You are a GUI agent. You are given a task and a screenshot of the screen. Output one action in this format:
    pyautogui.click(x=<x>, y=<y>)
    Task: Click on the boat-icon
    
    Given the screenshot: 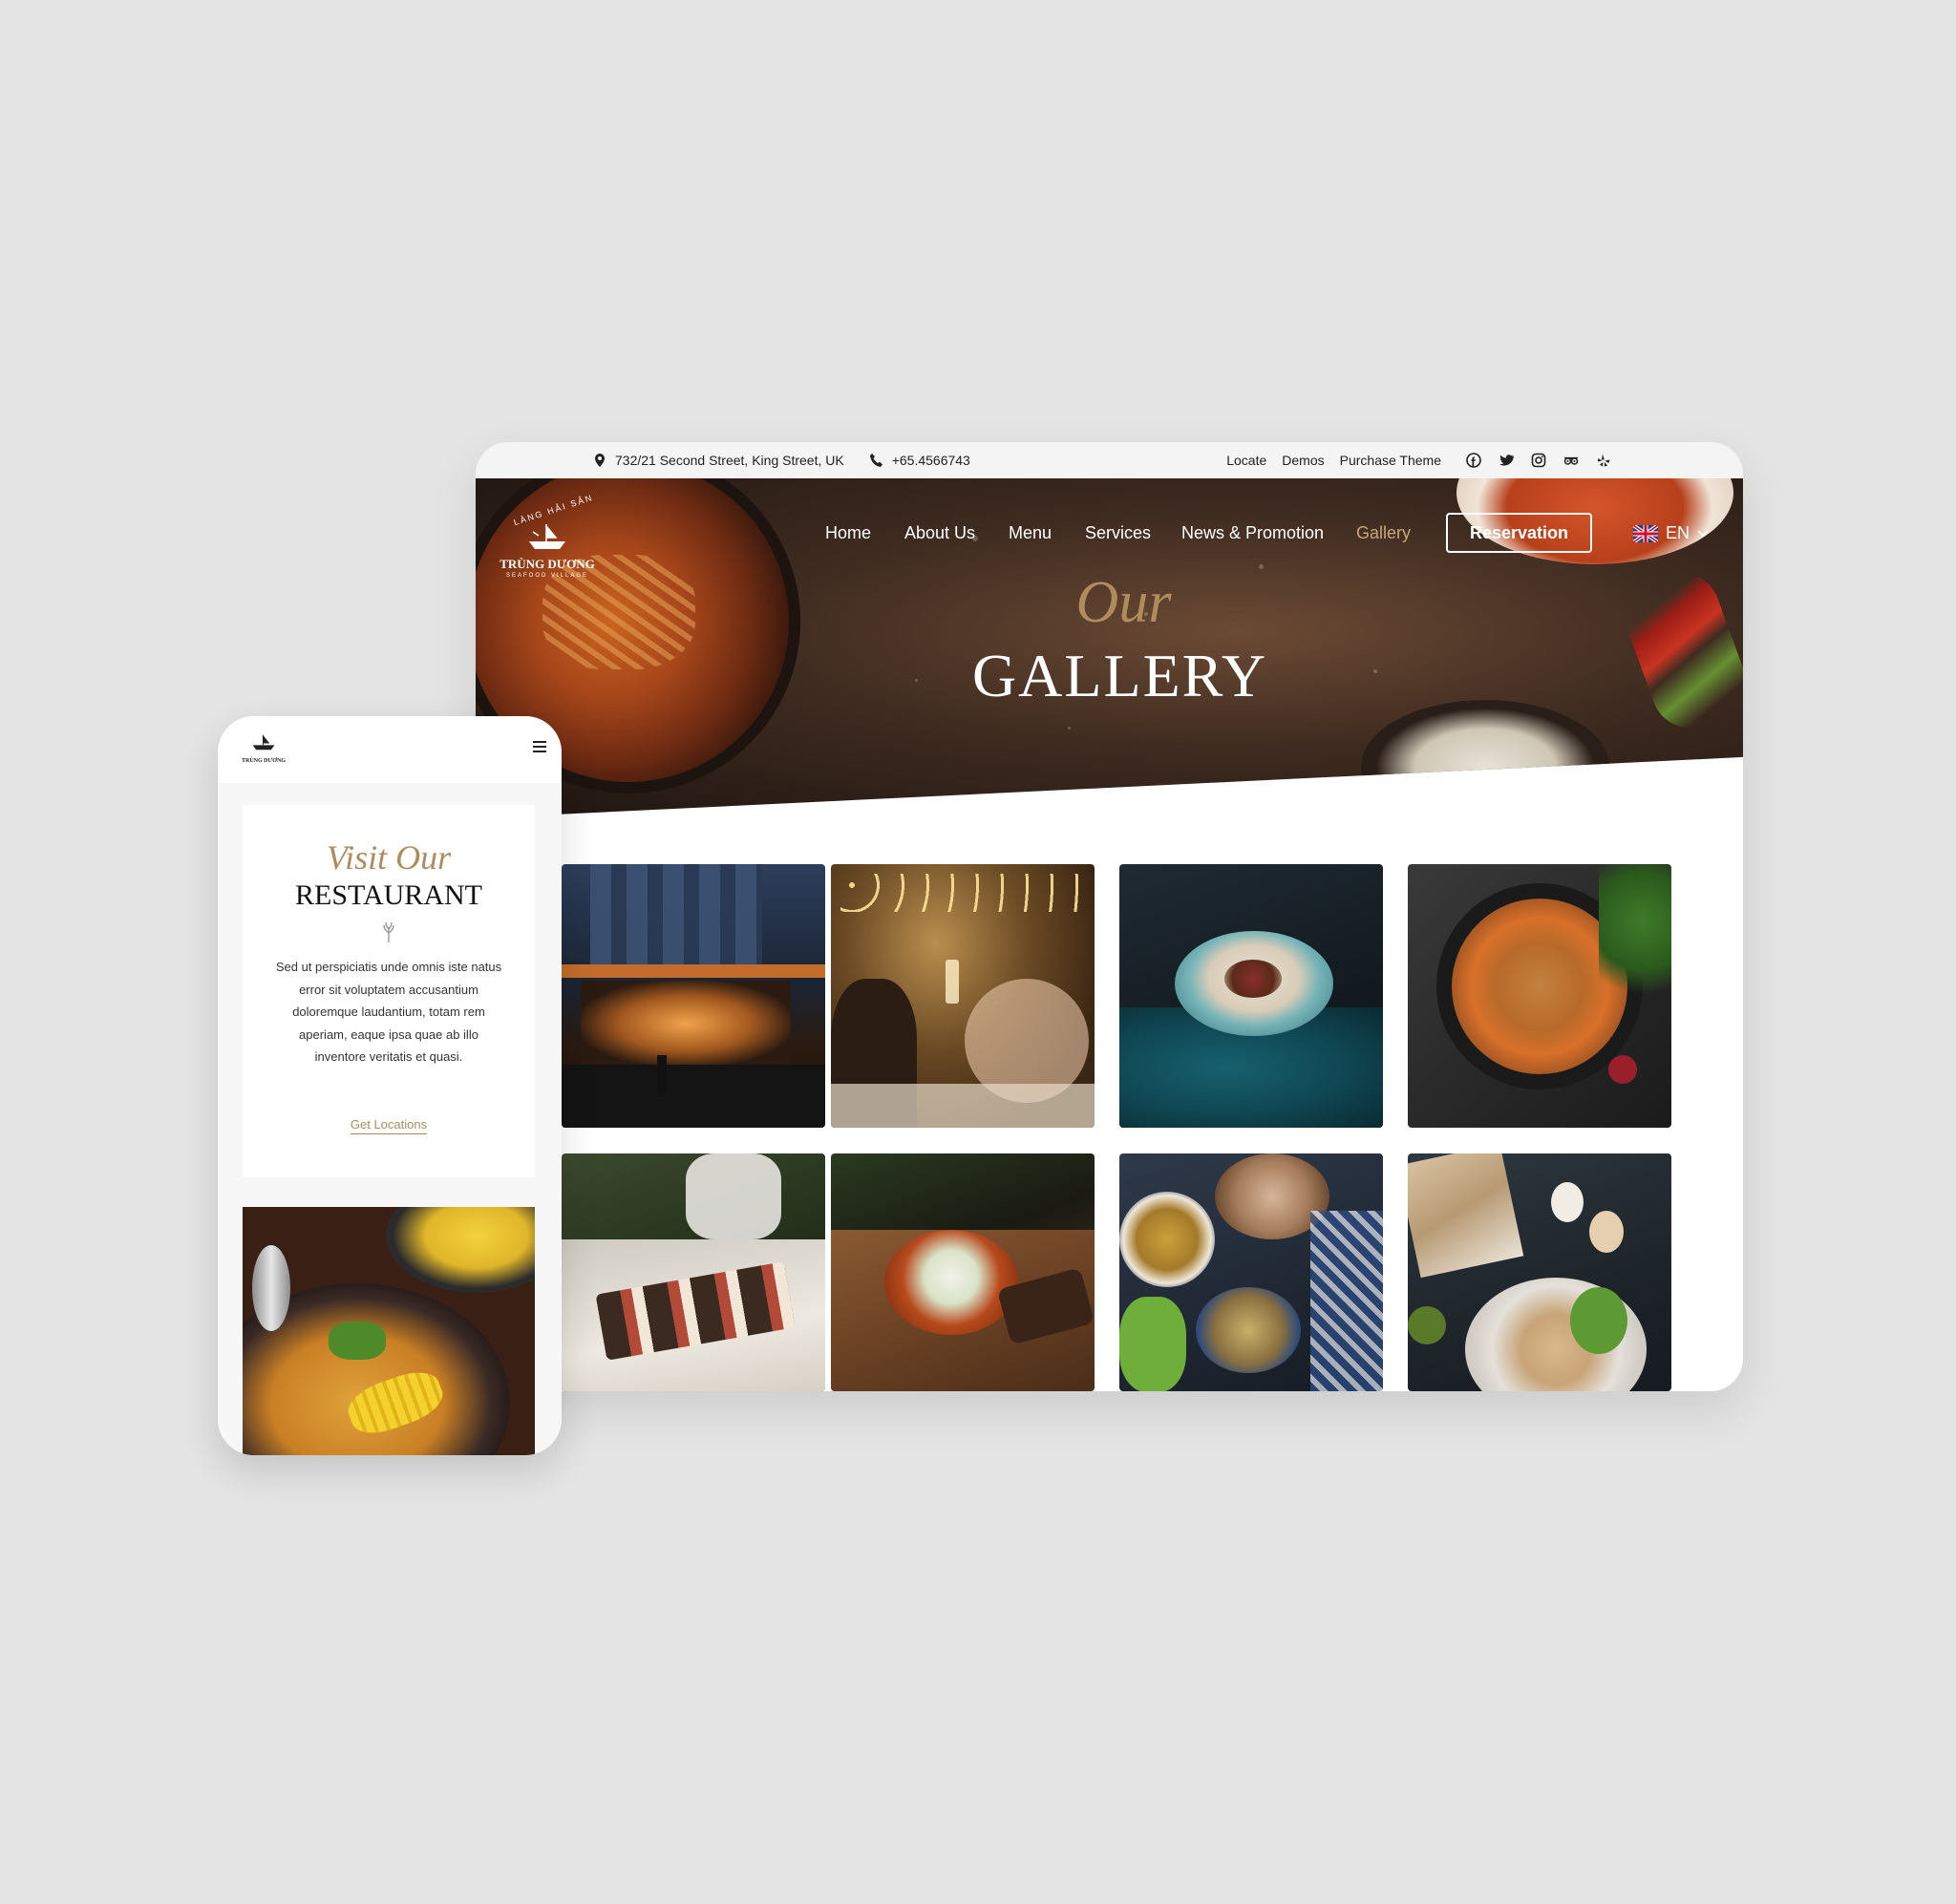 What is the action you would take?
    pyautogui.click(x=264, y=742)
    